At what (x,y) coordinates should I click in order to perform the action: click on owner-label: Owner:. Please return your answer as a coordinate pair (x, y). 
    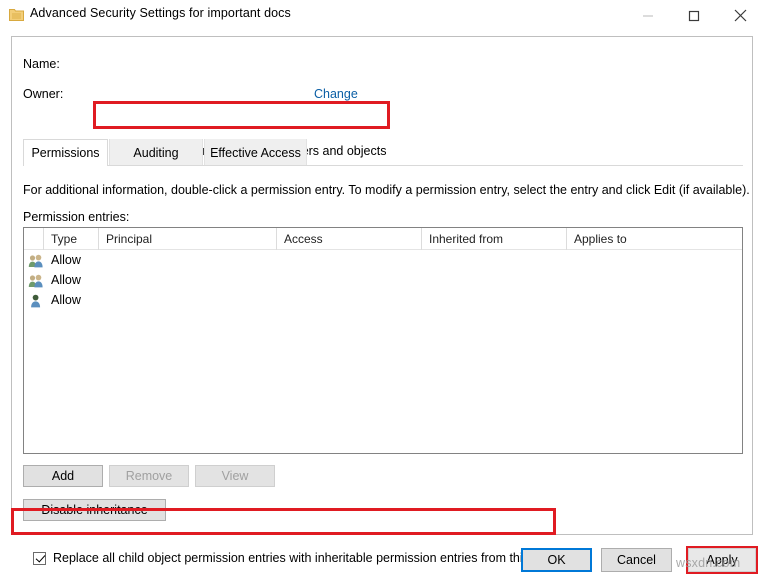
    Looking at the image, I should click on (43, 94).